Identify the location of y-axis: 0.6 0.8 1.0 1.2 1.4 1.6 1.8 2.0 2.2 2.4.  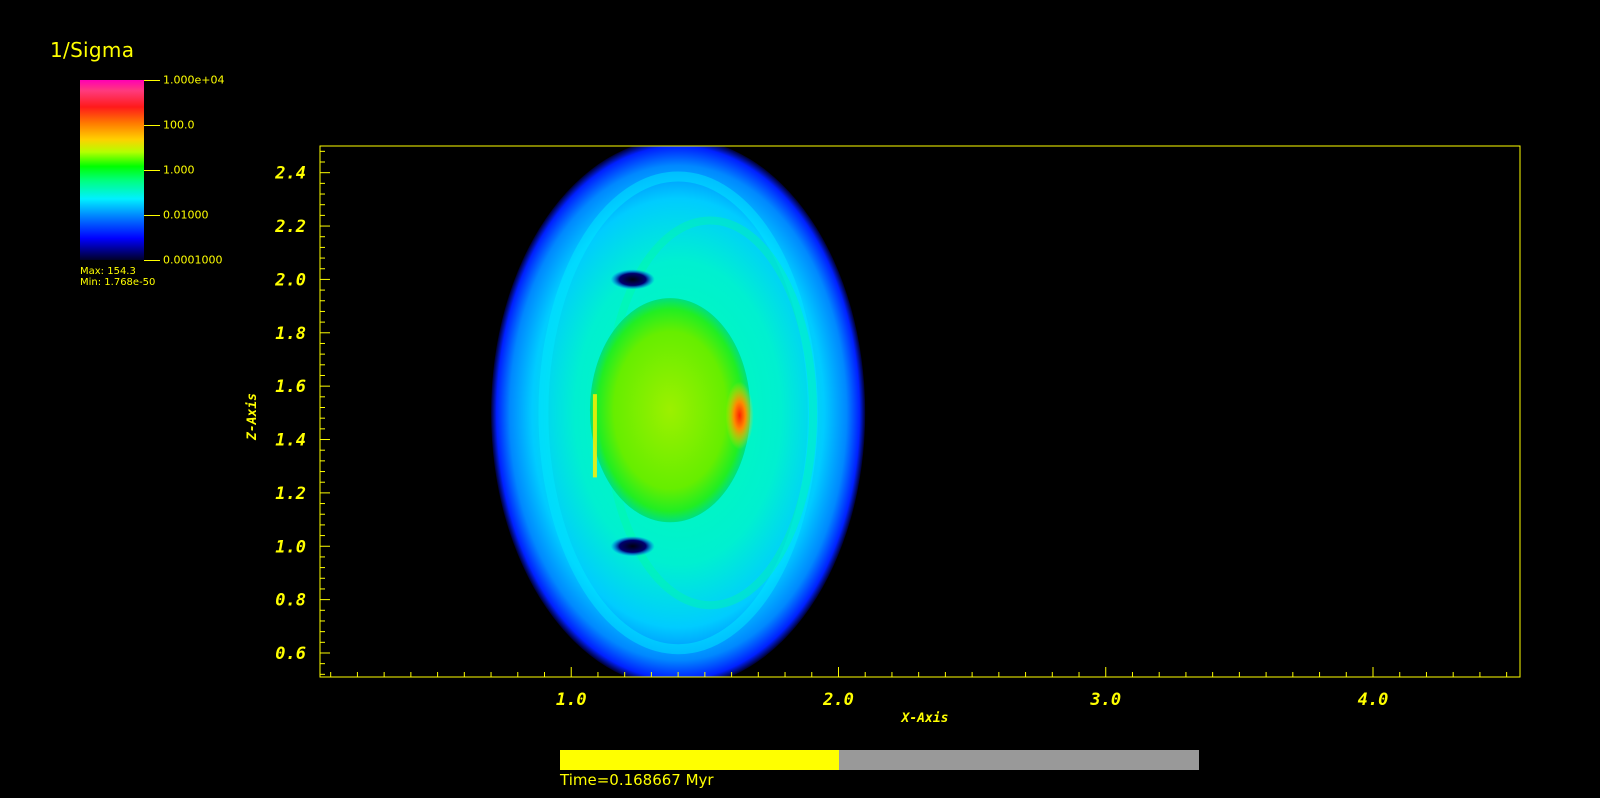
(302, 412).